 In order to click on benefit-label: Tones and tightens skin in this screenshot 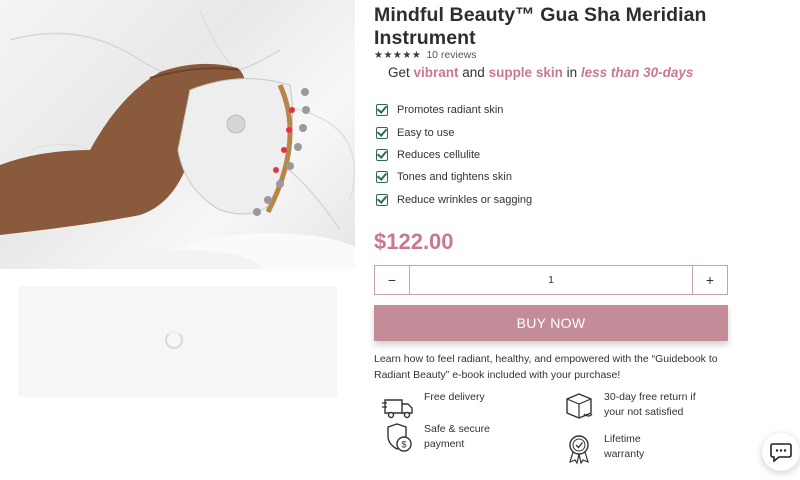, I will do `click(454, 177)`.